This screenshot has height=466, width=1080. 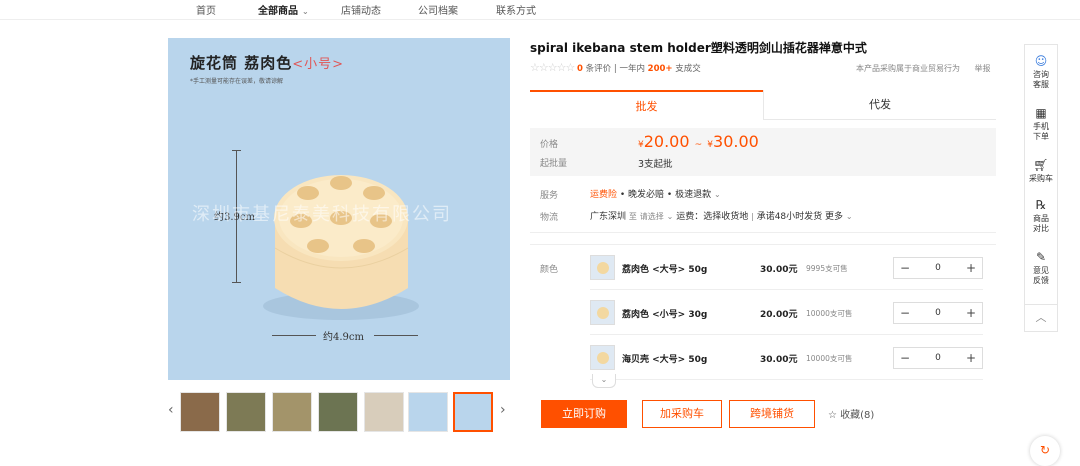 I want to click on chevron-up-icon: ︿, so click(x=1041, y=317).